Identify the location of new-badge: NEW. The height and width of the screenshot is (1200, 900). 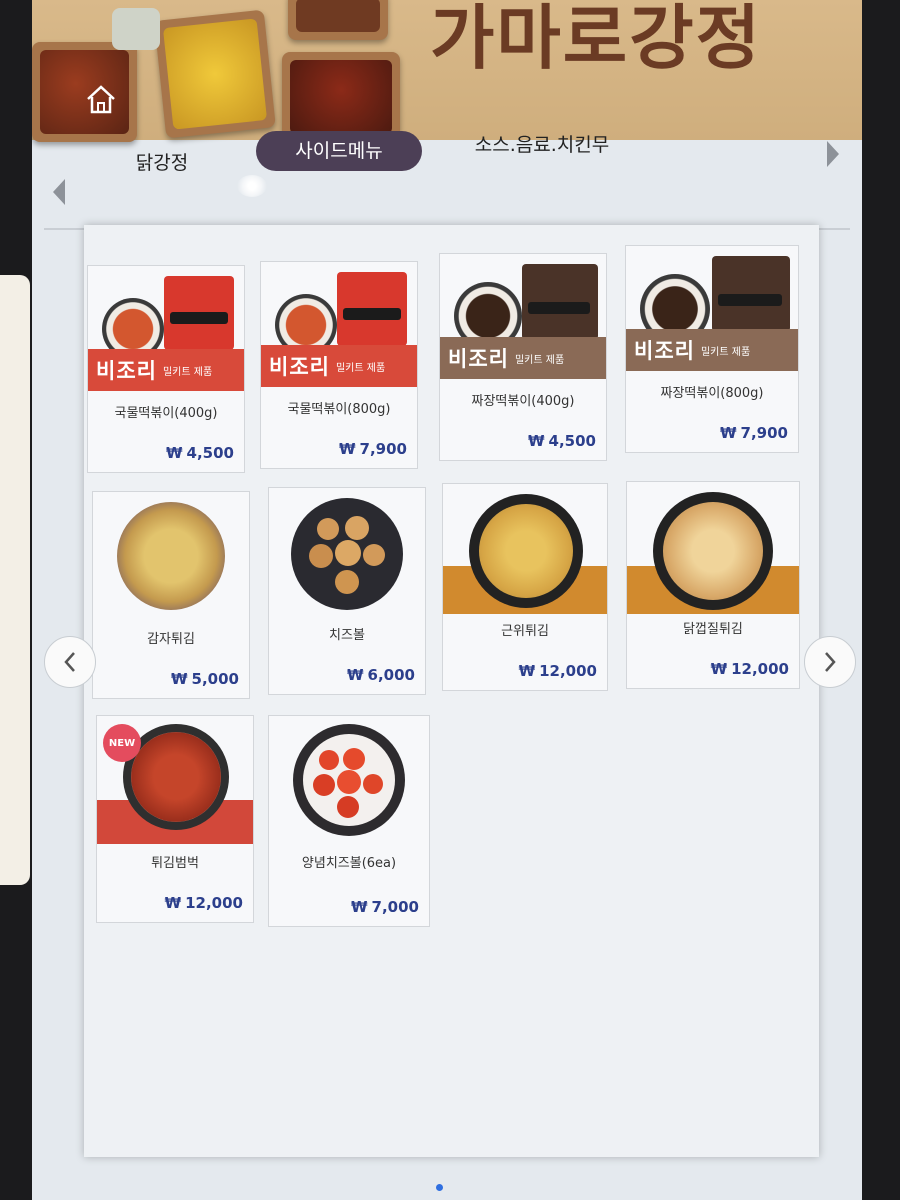
(122, 743).